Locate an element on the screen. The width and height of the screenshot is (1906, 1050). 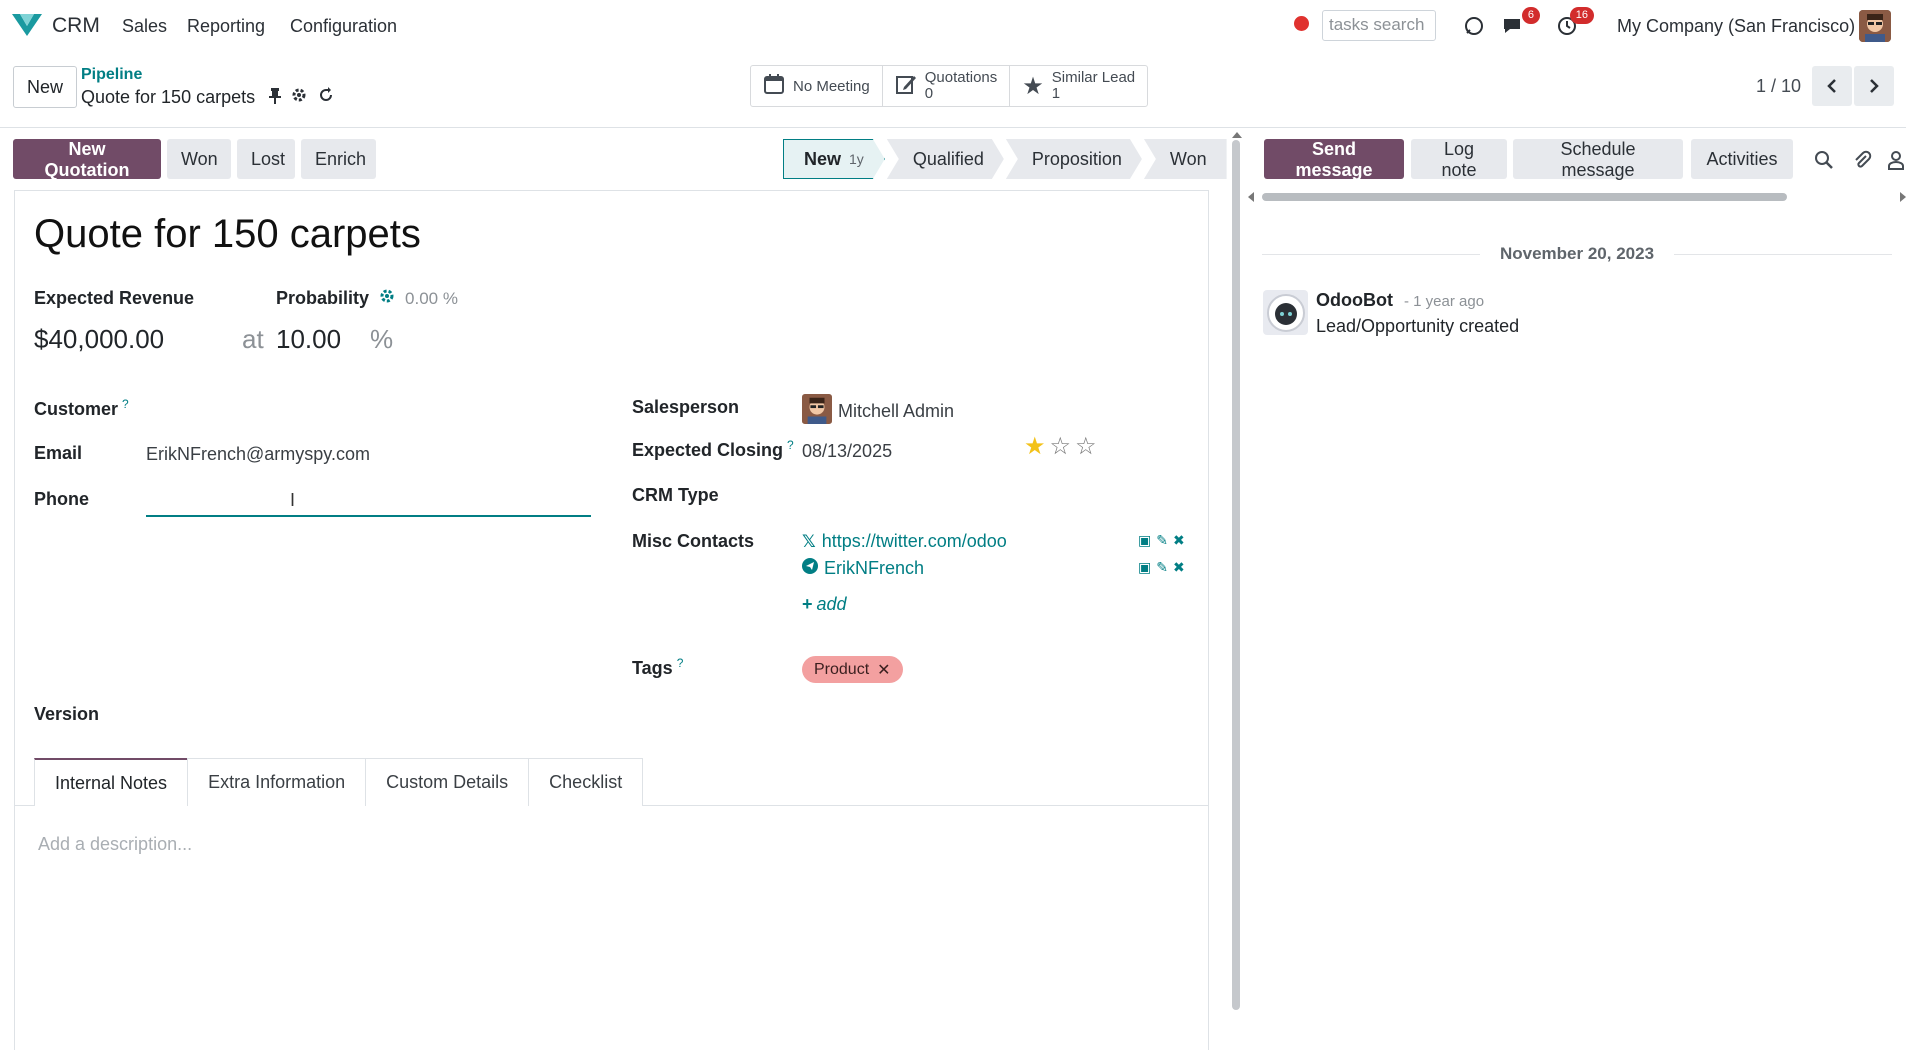
twitter-contact-tools: ▣ ✎ ✖ is located at coordinates (1161, 540).